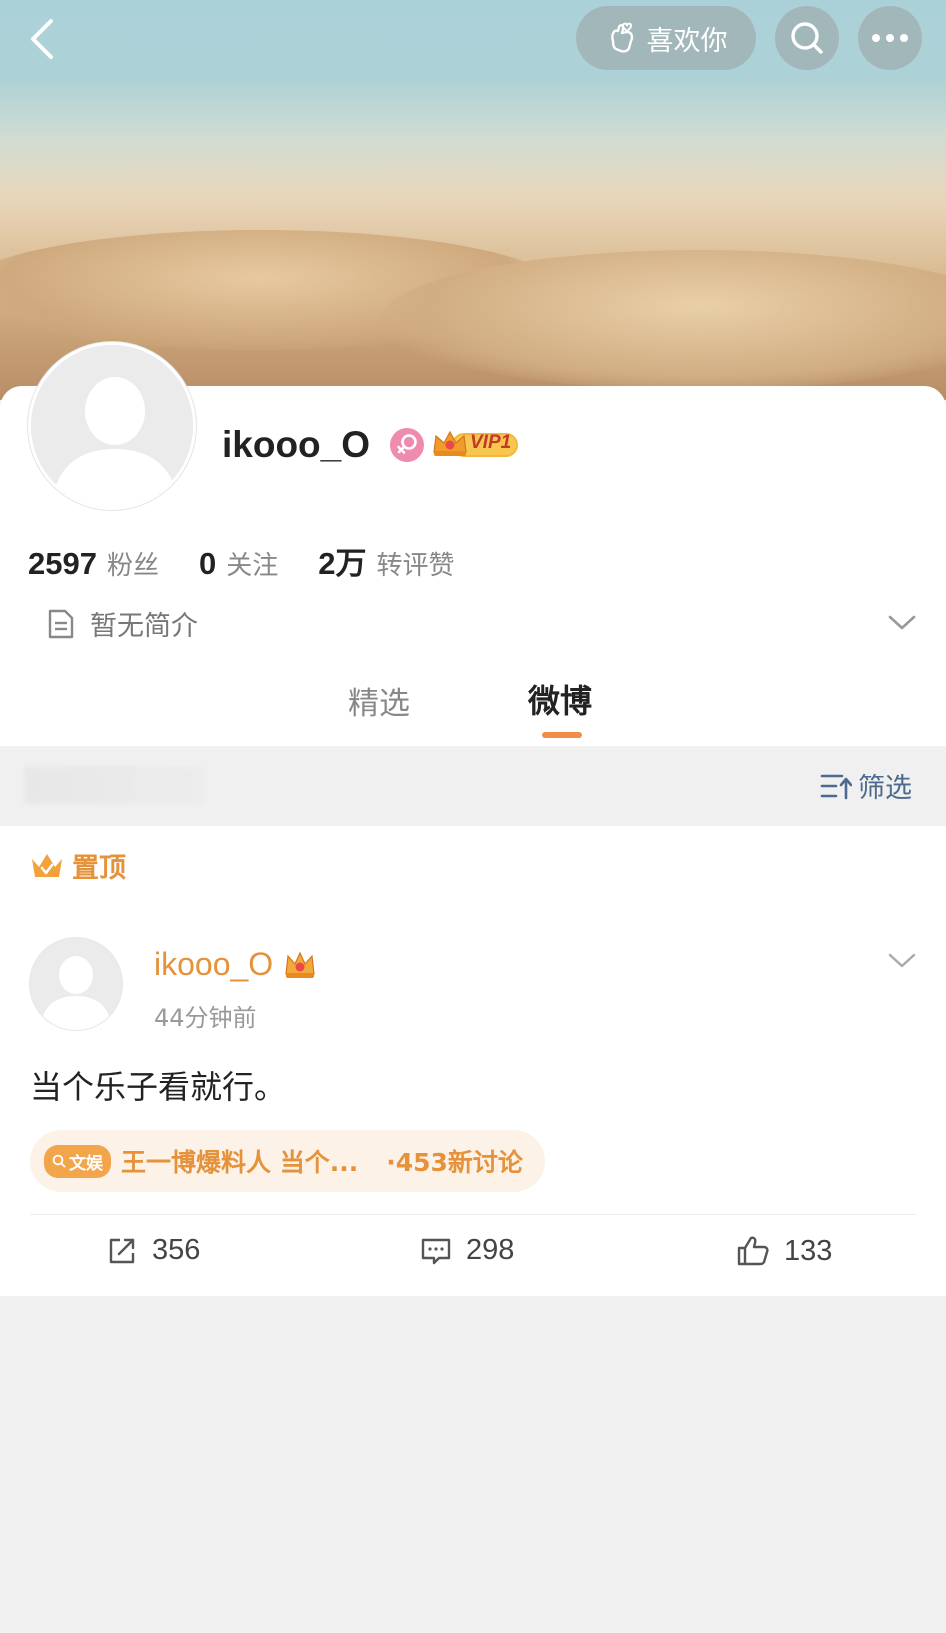  Describe the element at coordinates (99, 868) in the screenshot. I see `pinned-label: 置顶` at that location.